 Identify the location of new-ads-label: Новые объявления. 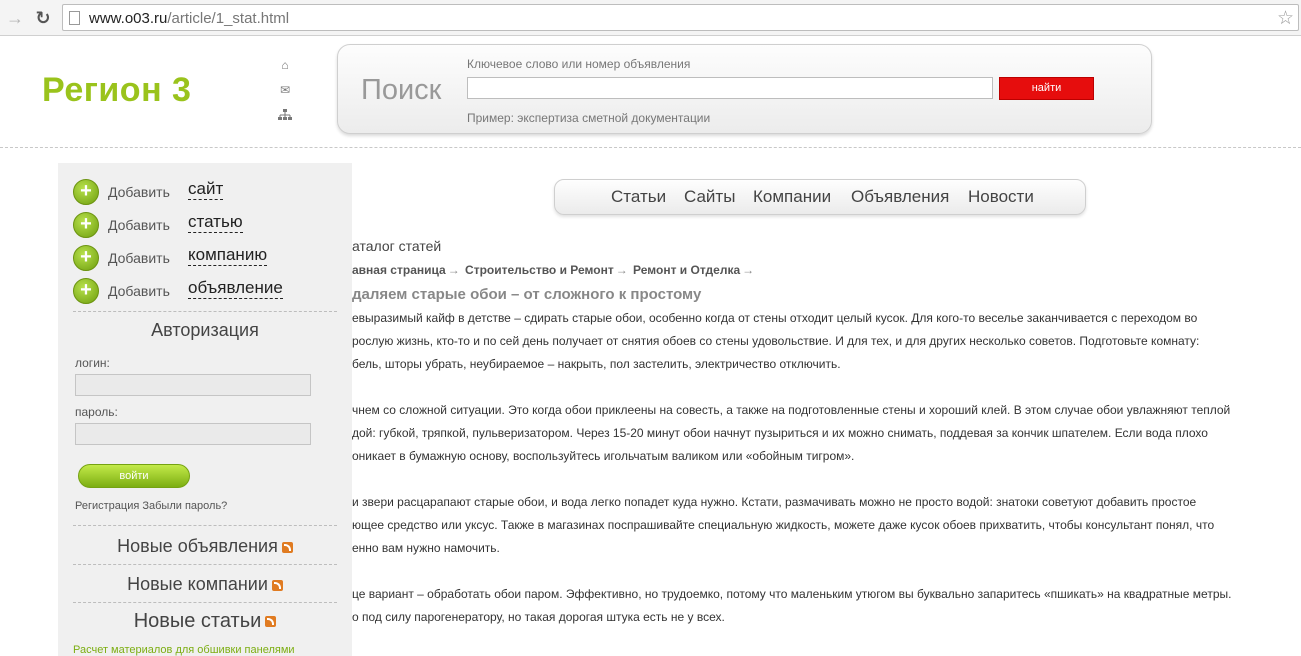
(197, 546).